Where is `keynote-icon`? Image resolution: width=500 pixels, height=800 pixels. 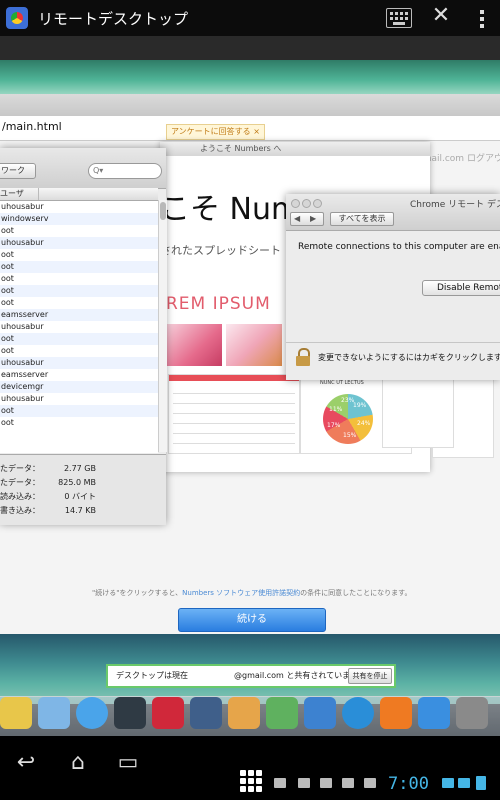 keynote-icon is located at coordinates (320, 713).